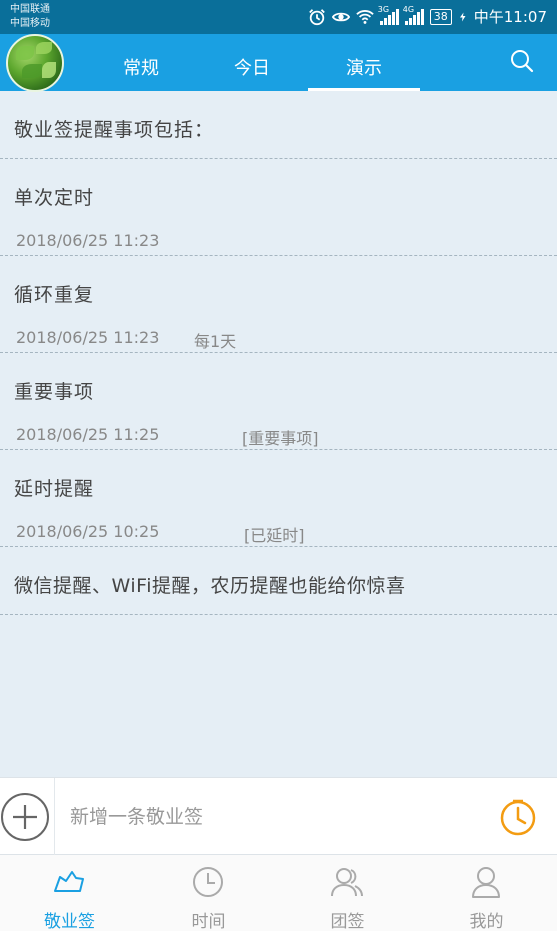 The image size is (557, 931). Describe the element at coordinates (210, 586) in the screenshot. I see `item-title: 微信提醒、WiFi提醒，农历提醒也能给你惊喜` at that location.